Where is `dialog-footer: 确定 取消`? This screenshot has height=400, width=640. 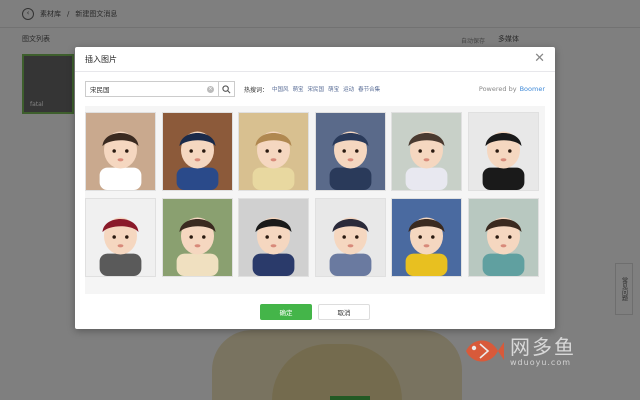 dialog-footer: 确定 取消 is located at coordinates (315, 312).